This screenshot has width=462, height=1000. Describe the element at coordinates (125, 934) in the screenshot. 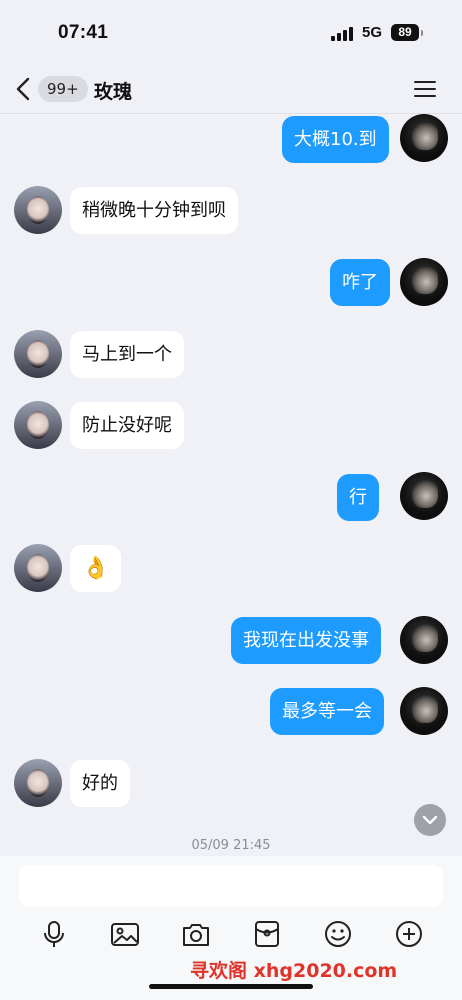

I see `image-icon` at that location.